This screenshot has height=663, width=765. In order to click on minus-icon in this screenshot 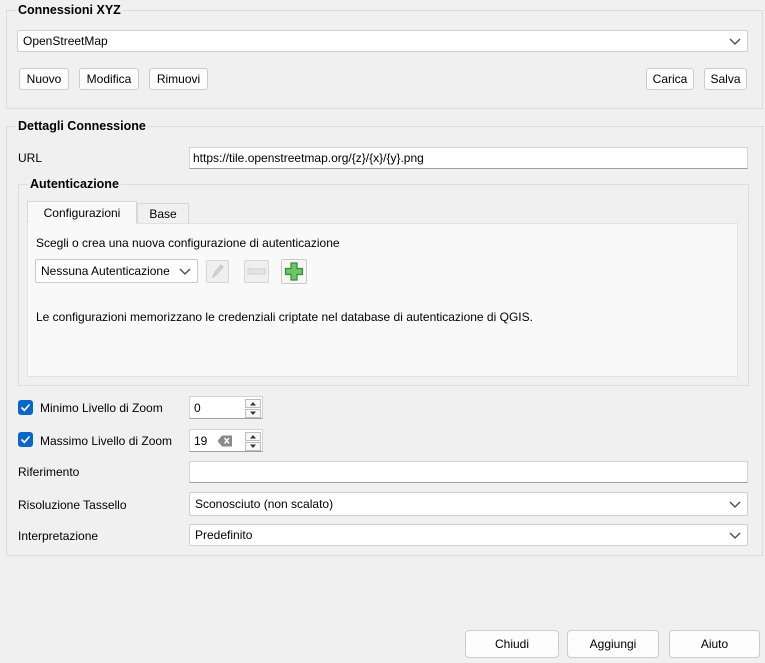, I will do `click(256, 271)`.